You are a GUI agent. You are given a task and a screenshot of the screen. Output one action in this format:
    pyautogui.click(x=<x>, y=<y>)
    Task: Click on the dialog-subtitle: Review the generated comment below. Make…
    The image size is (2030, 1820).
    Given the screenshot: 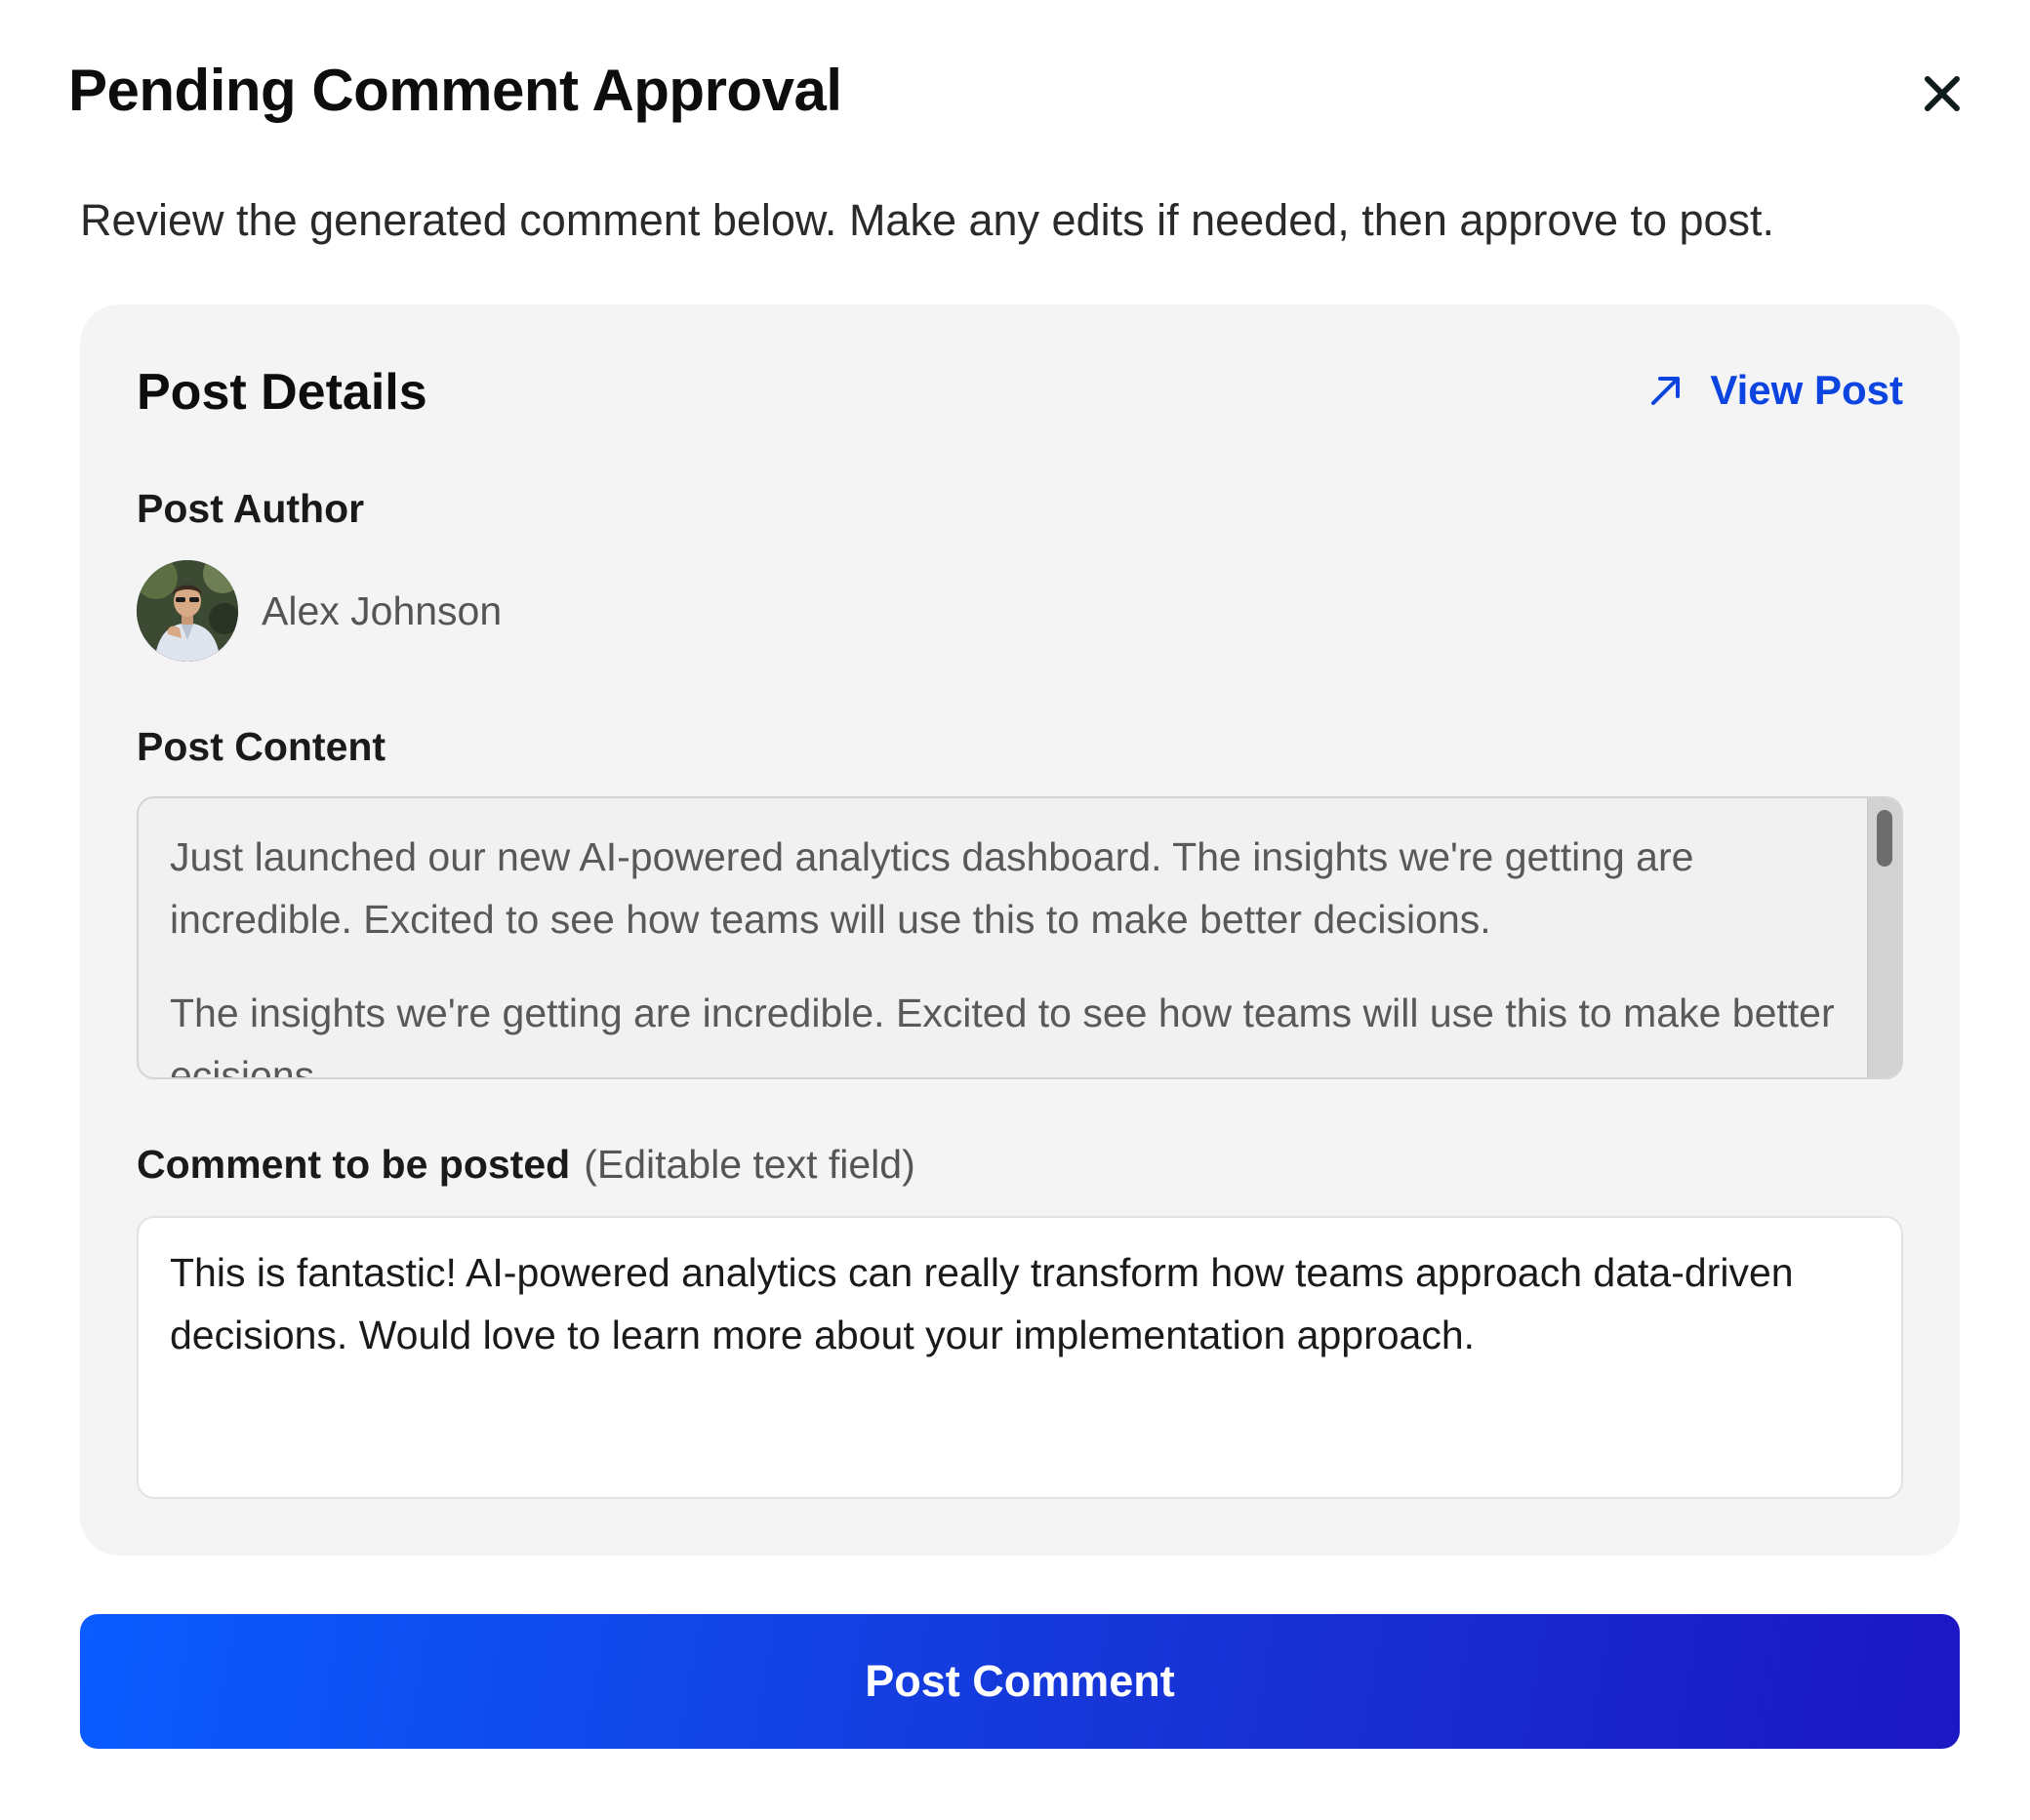 What is the action you would take?
    pyautogui.click(x=927, y=220)
    